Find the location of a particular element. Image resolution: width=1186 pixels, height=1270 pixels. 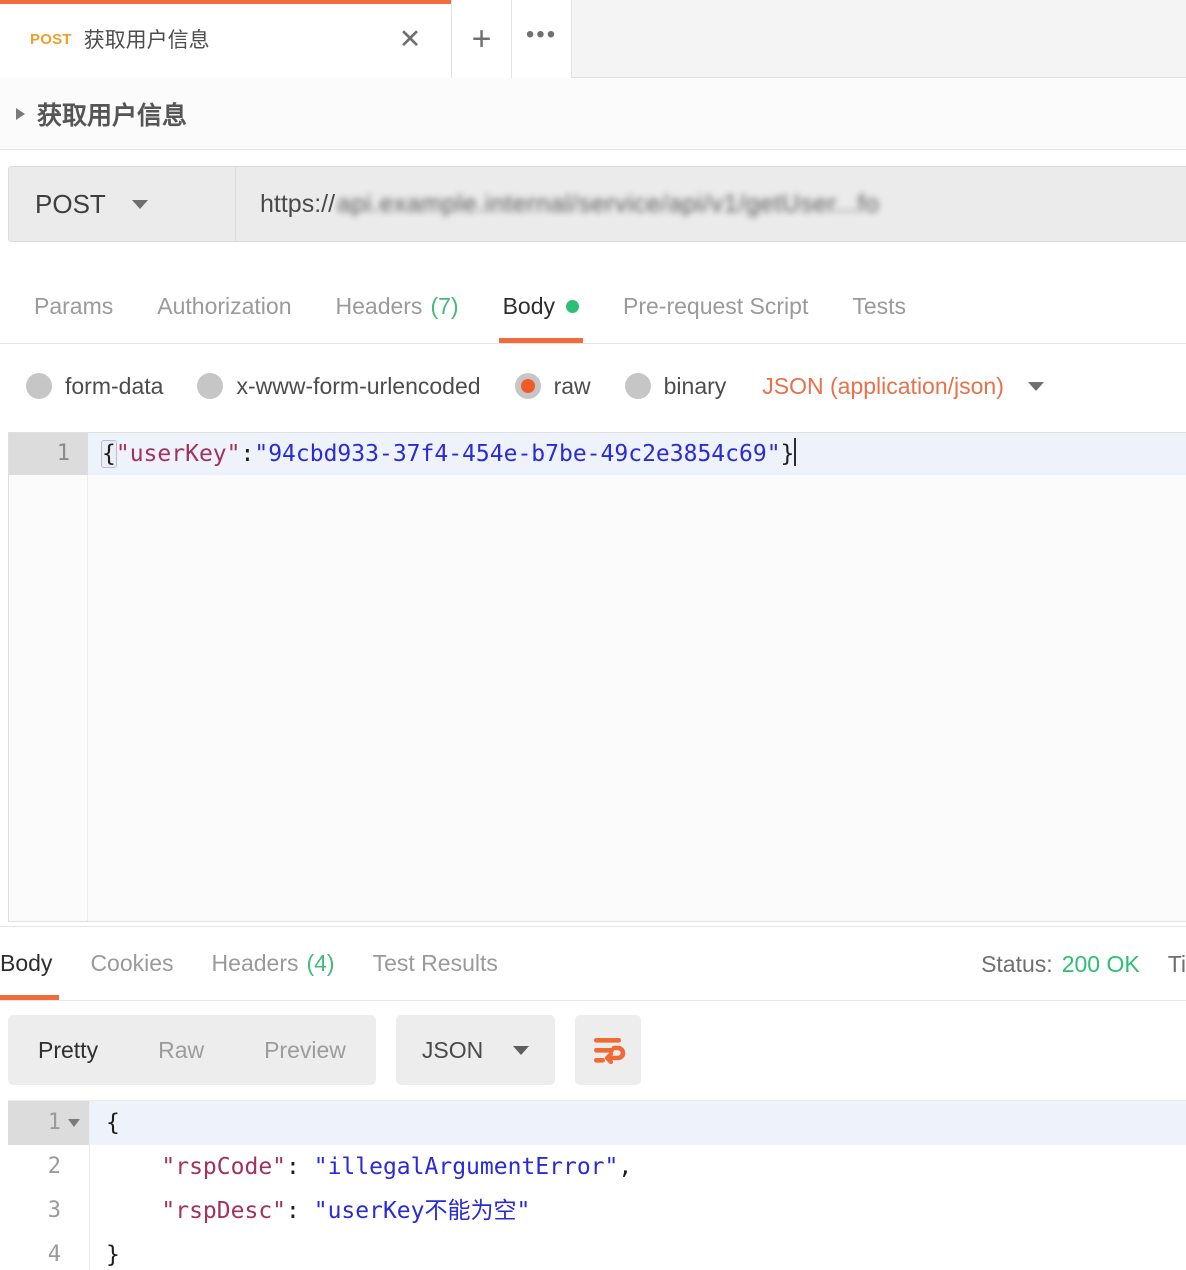

response-tab-test-results: Test Results is located at coordinates (435, 963).